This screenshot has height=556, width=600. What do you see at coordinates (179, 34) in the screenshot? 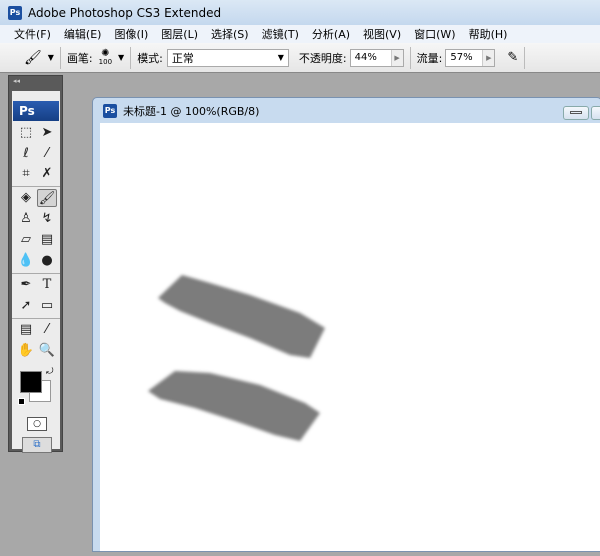
I see `menu-layer: 图层(L)` at bounding box center [179, 34].